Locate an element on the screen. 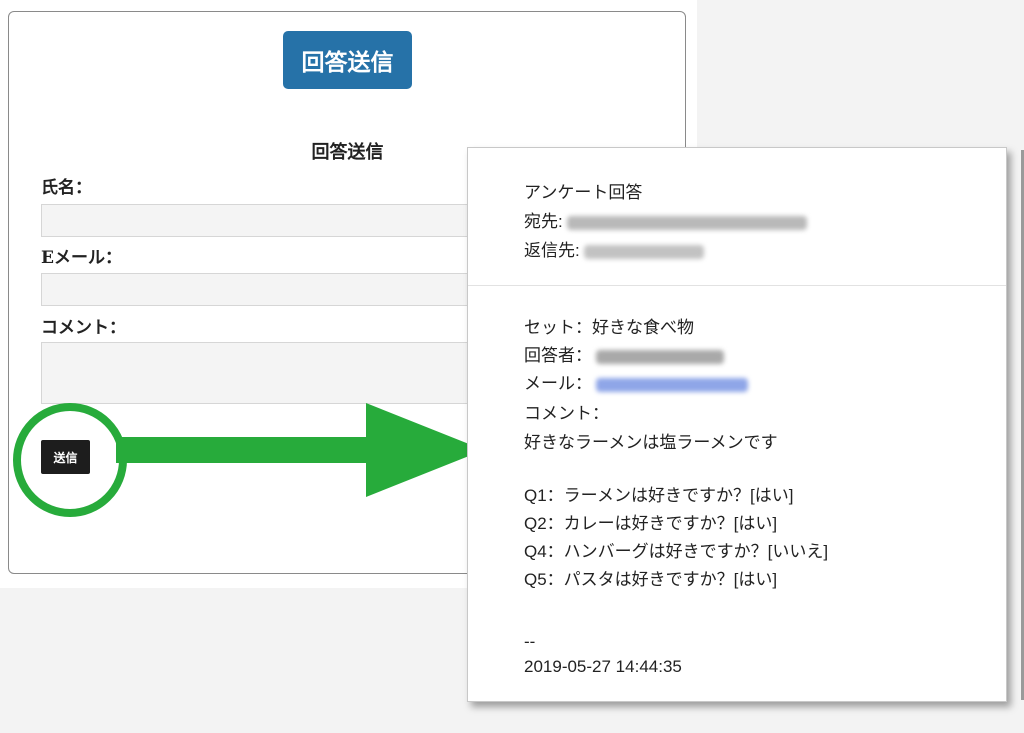  signature-dash: -- is located at coordinates (530, 641).